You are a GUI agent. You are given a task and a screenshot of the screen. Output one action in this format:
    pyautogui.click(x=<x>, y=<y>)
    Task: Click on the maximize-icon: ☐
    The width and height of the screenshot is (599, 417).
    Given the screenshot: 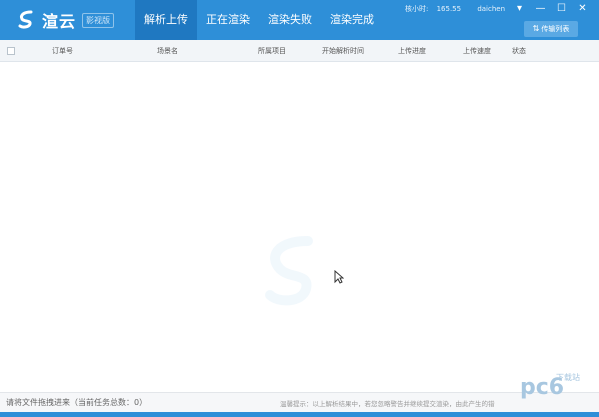 What is the action you would take?
    pyautogui.click(x=561, y=9)
    